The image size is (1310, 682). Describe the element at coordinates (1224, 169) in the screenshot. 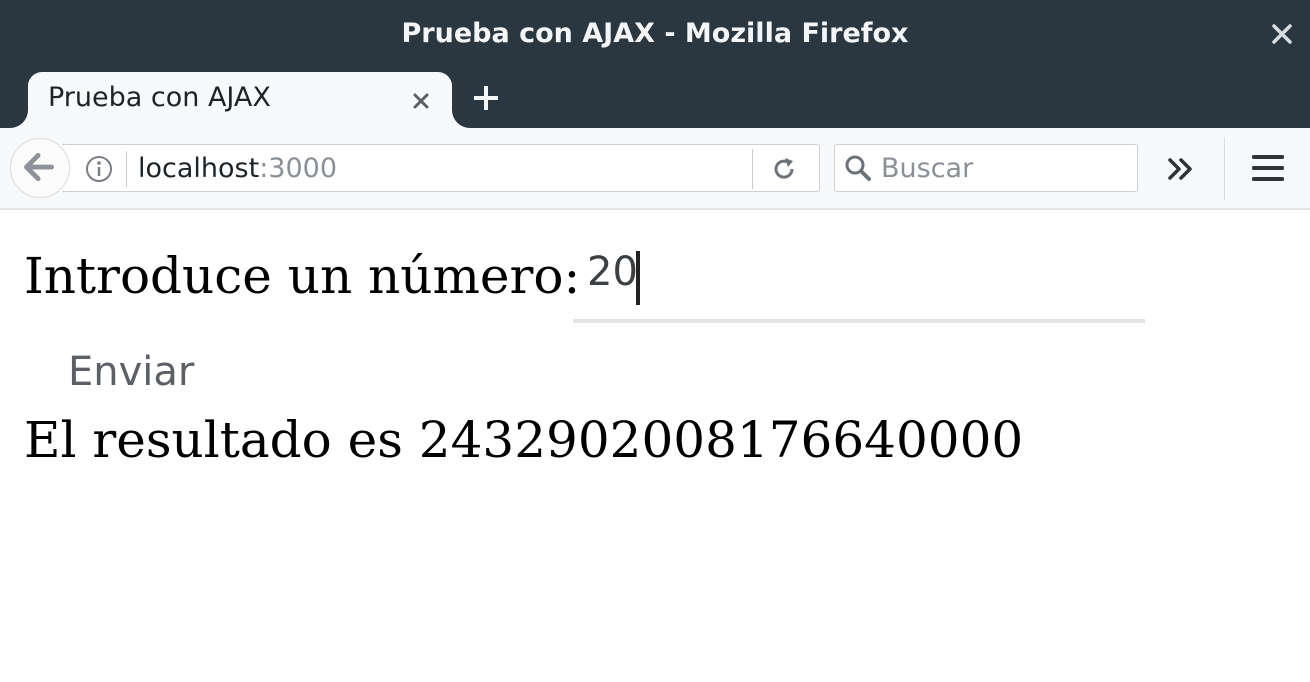

I see `toolbar-separator` at that location.